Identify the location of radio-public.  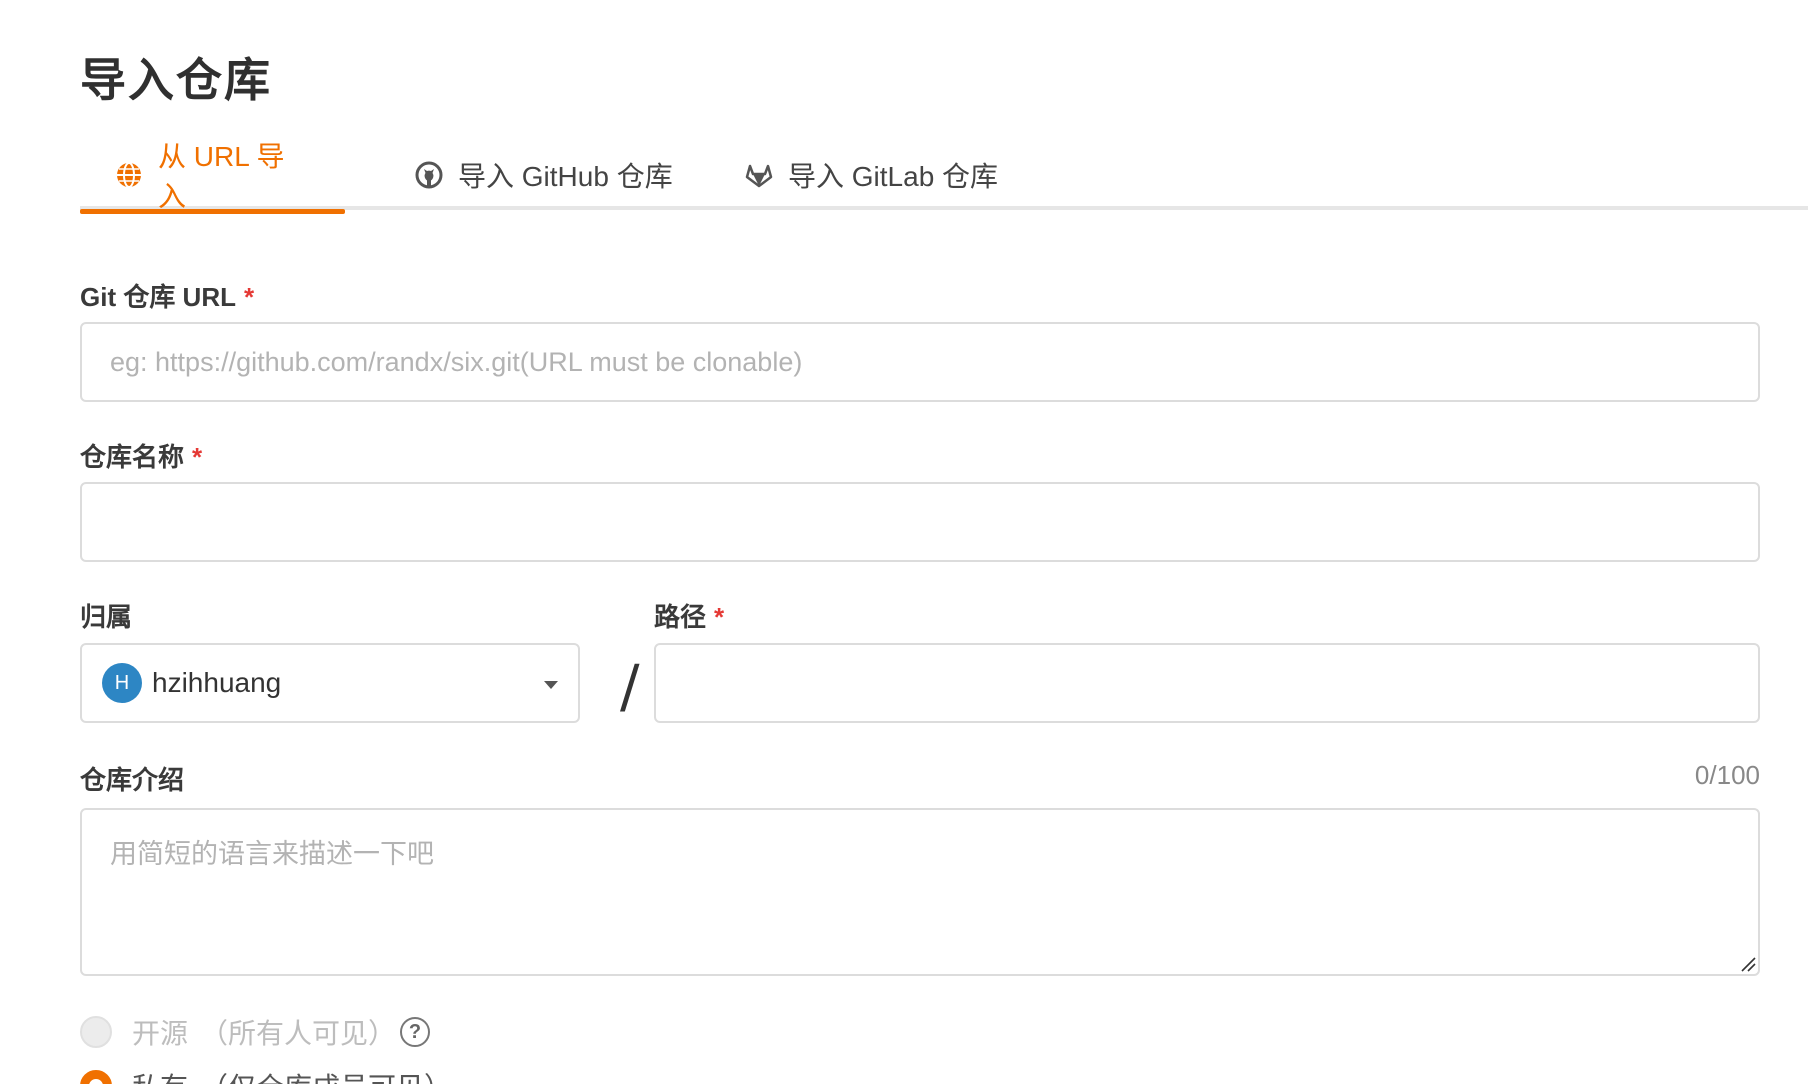
(96, 1032).